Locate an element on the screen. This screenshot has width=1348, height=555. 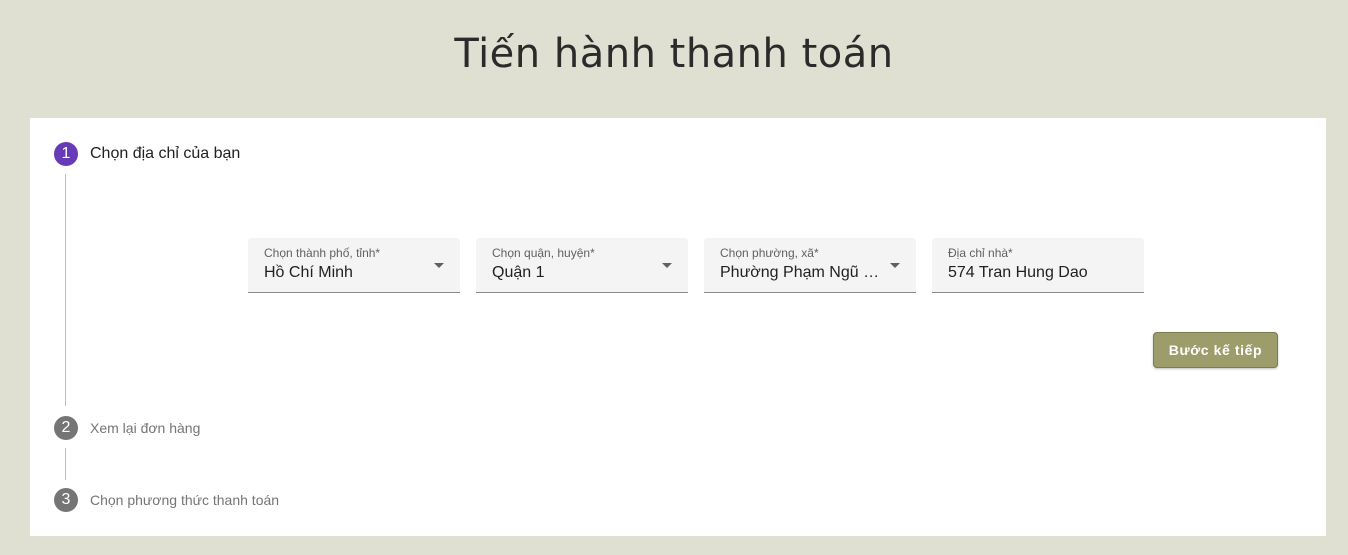
step-1-number: 1 is located at coordinates (66, 154).